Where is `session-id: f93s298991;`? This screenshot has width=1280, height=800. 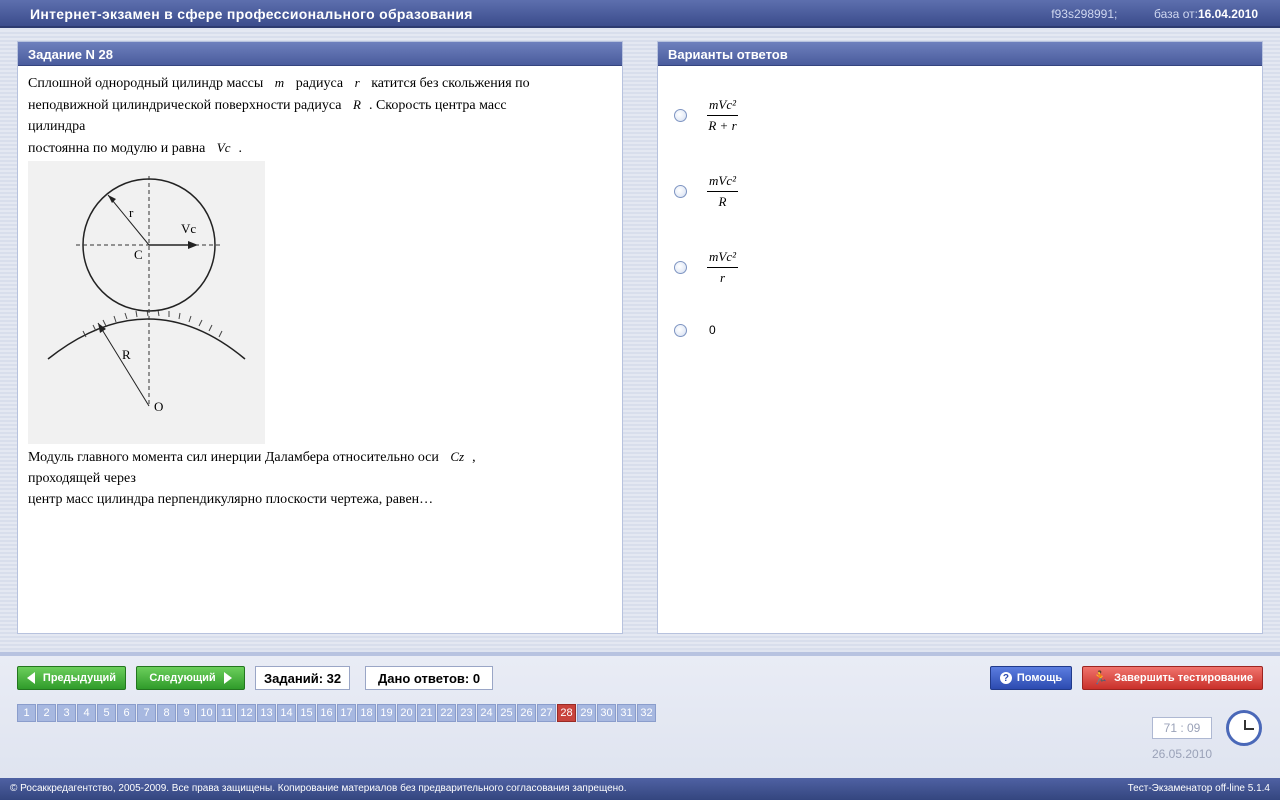
session-id: f93s298991; is located at coordinates (1084, 14).